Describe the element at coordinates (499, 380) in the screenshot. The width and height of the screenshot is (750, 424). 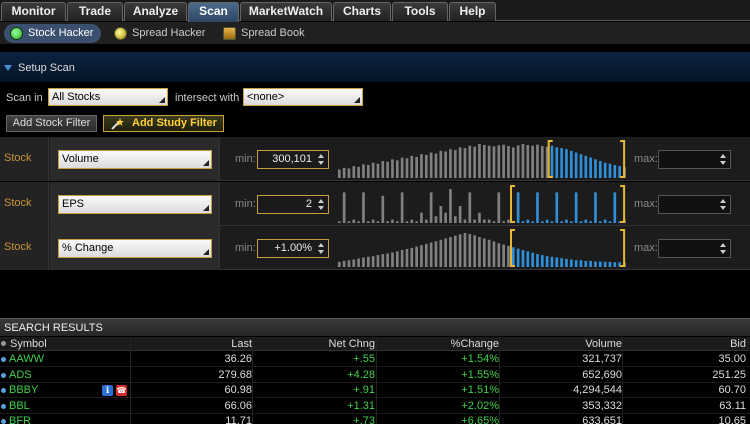
I see `column-divider` at that location.